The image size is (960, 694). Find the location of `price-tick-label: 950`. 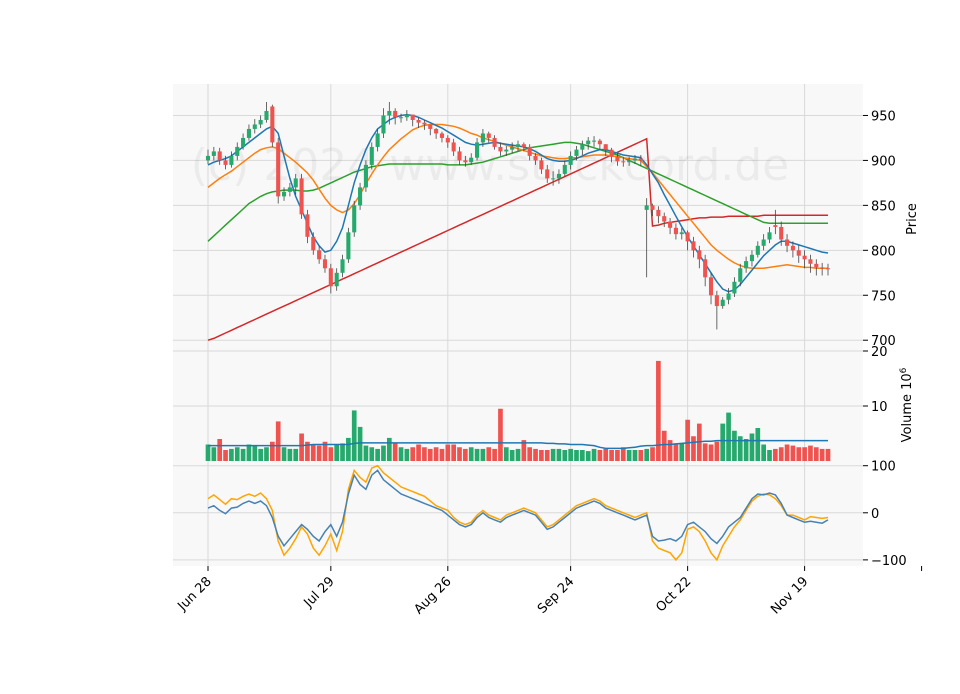

price-tick-label: 950 is located at coordinates (883, 116).